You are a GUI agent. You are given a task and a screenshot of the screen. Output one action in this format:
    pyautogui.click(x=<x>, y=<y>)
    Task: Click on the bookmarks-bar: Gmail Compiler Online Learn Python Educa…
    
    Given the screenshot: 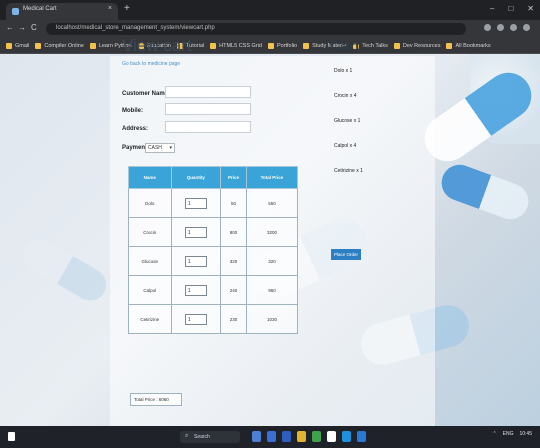 What is the action you would take?
    pyautogui.click(x=270, y=46)
    